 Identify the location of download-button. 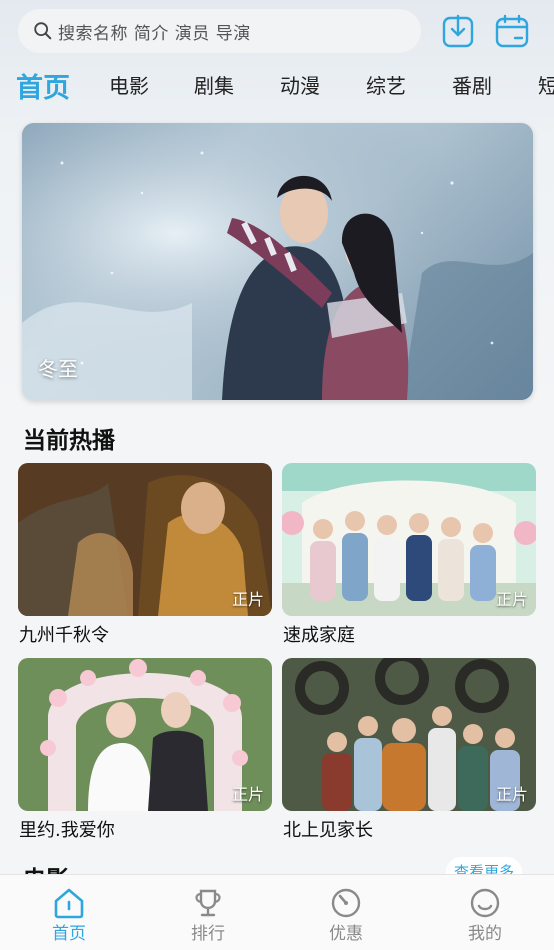
(458, 31).